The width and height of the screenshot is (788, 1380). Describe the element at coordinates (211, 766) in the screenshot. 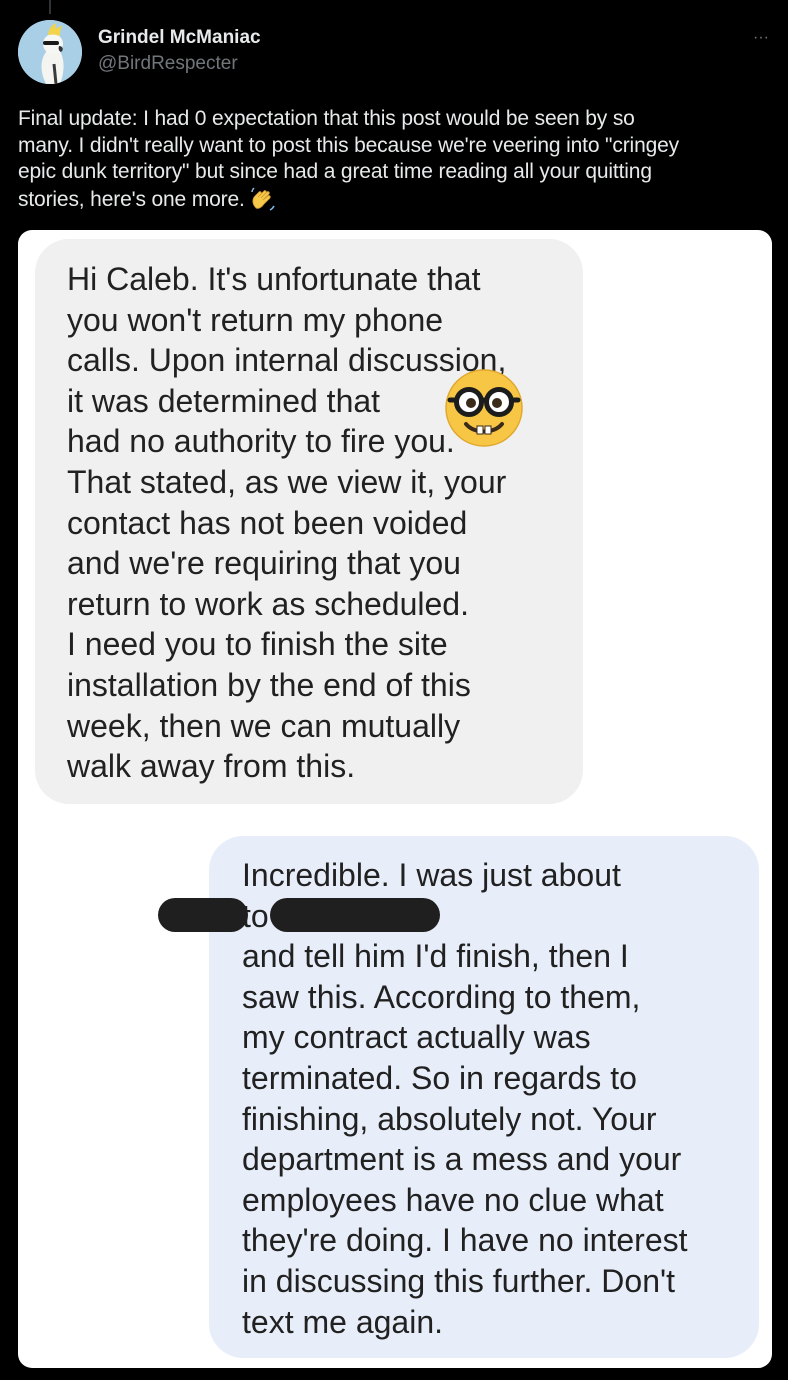

I see `message-line: walk away from this.` at that location.